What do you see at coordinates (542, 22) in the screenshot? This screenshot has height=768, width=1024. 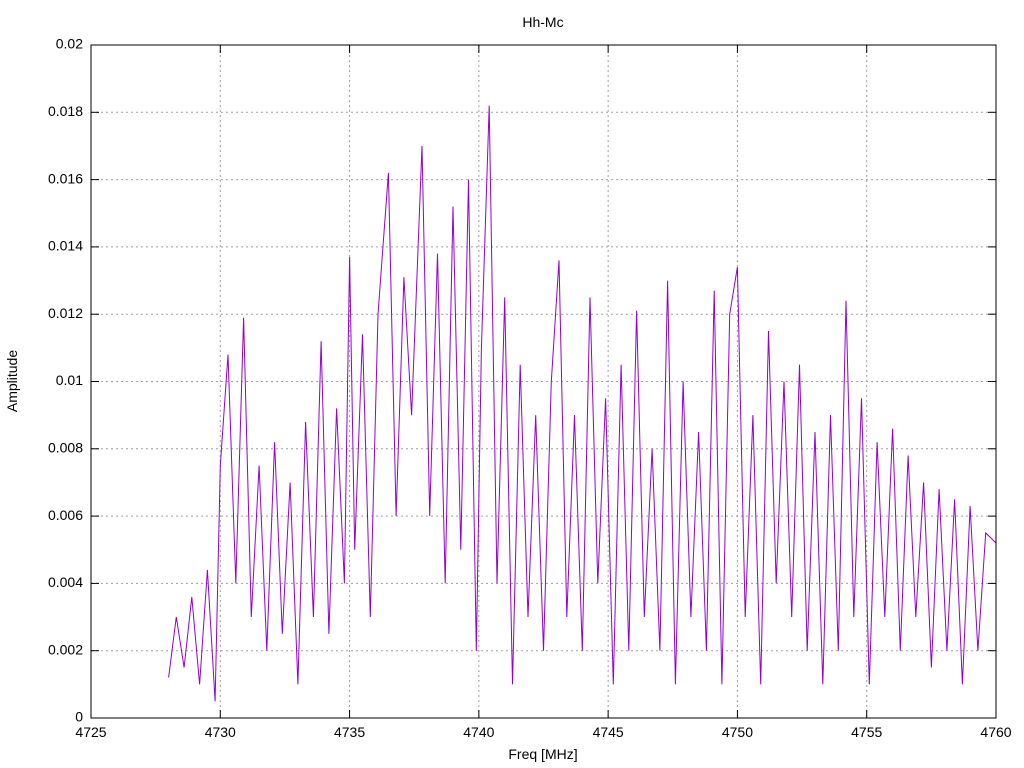 I see `chart-title: Hh-Mc` at bounding box center [542, 22].